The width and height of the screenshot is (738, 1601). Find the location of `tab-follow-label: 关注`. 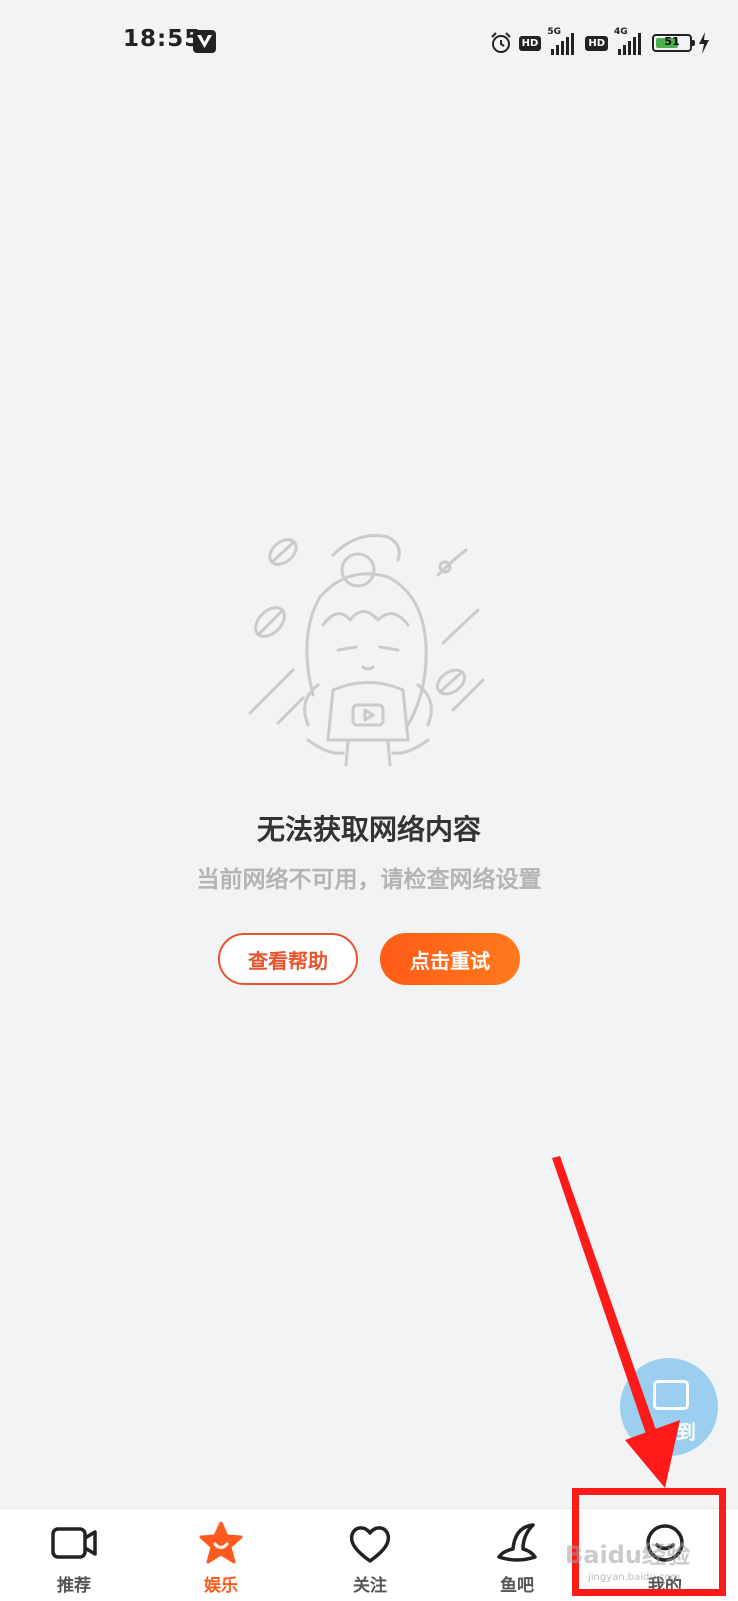

tab-follow-label: 关注 is located at coordinates (370, 1586).